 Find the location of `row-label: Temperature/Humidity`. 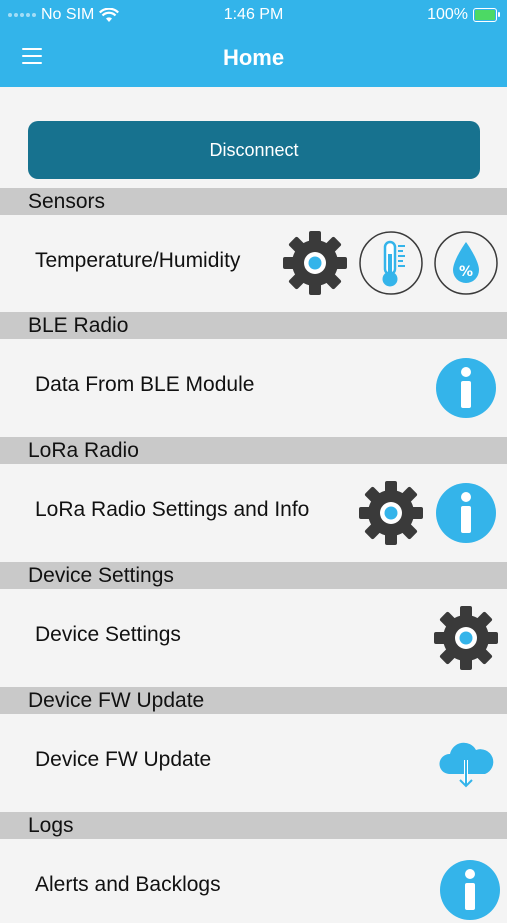

row-label: Temperature/Humidity is located at coordinates (138, 260).